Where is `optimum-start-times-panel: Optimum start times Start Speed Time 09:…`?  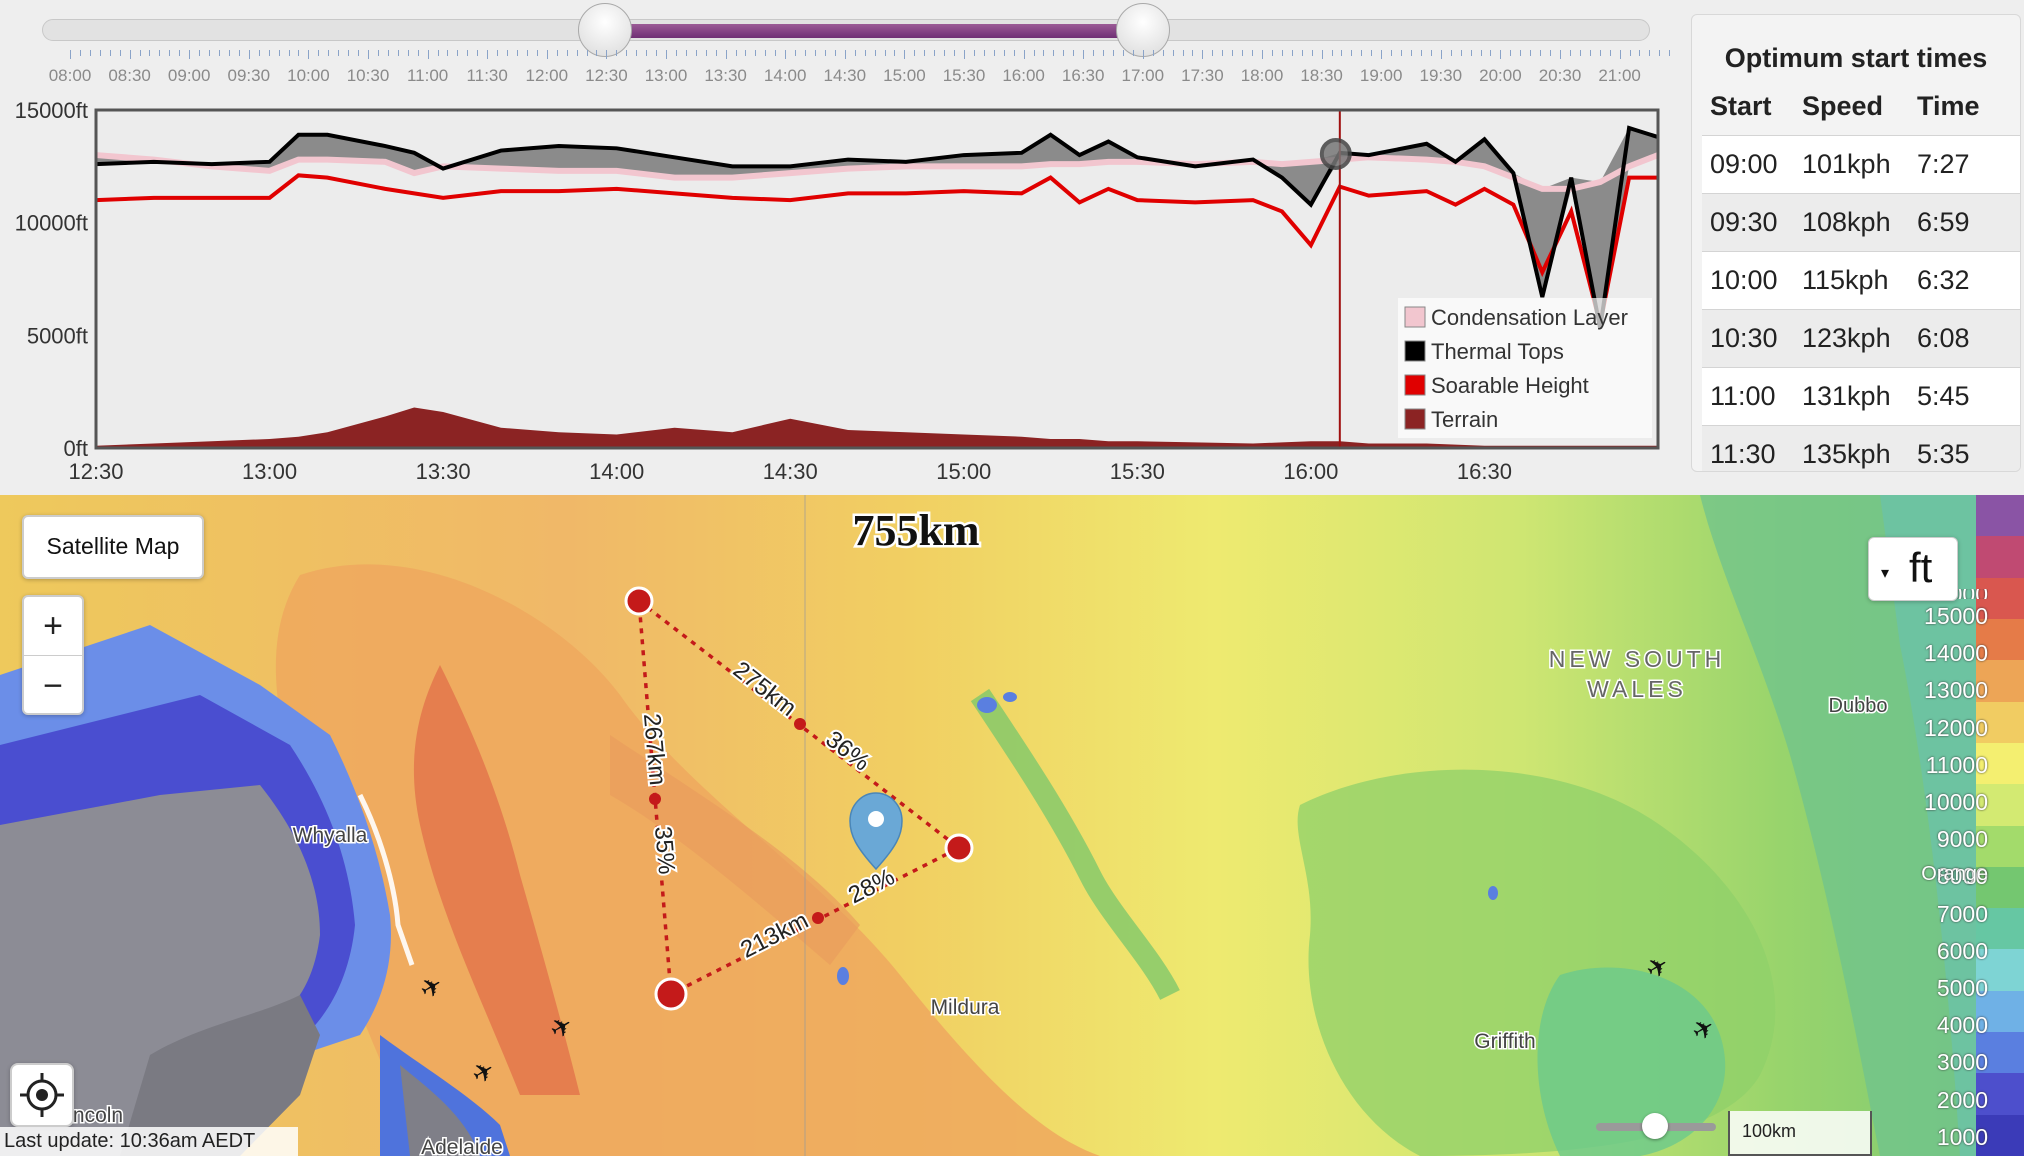
optimum-start-times-panel: Optimum start times Start Speed Time 09:… is located at coordinates (1856, 243).